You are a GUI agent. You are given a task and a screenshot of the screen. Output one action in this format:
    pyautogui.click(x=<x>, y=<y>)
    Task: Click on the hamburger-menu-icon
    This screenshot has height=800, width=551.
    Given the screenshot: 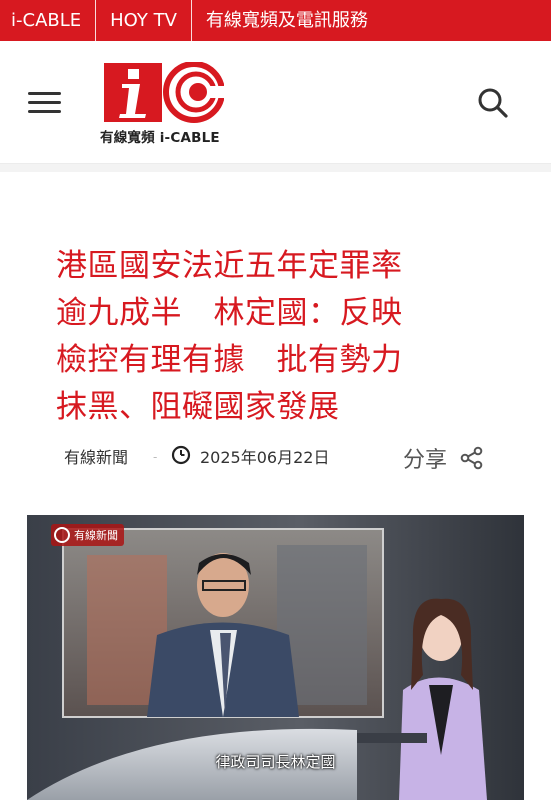 What is the action you would take?
    pyautogui.click(x=46, y=102)
    